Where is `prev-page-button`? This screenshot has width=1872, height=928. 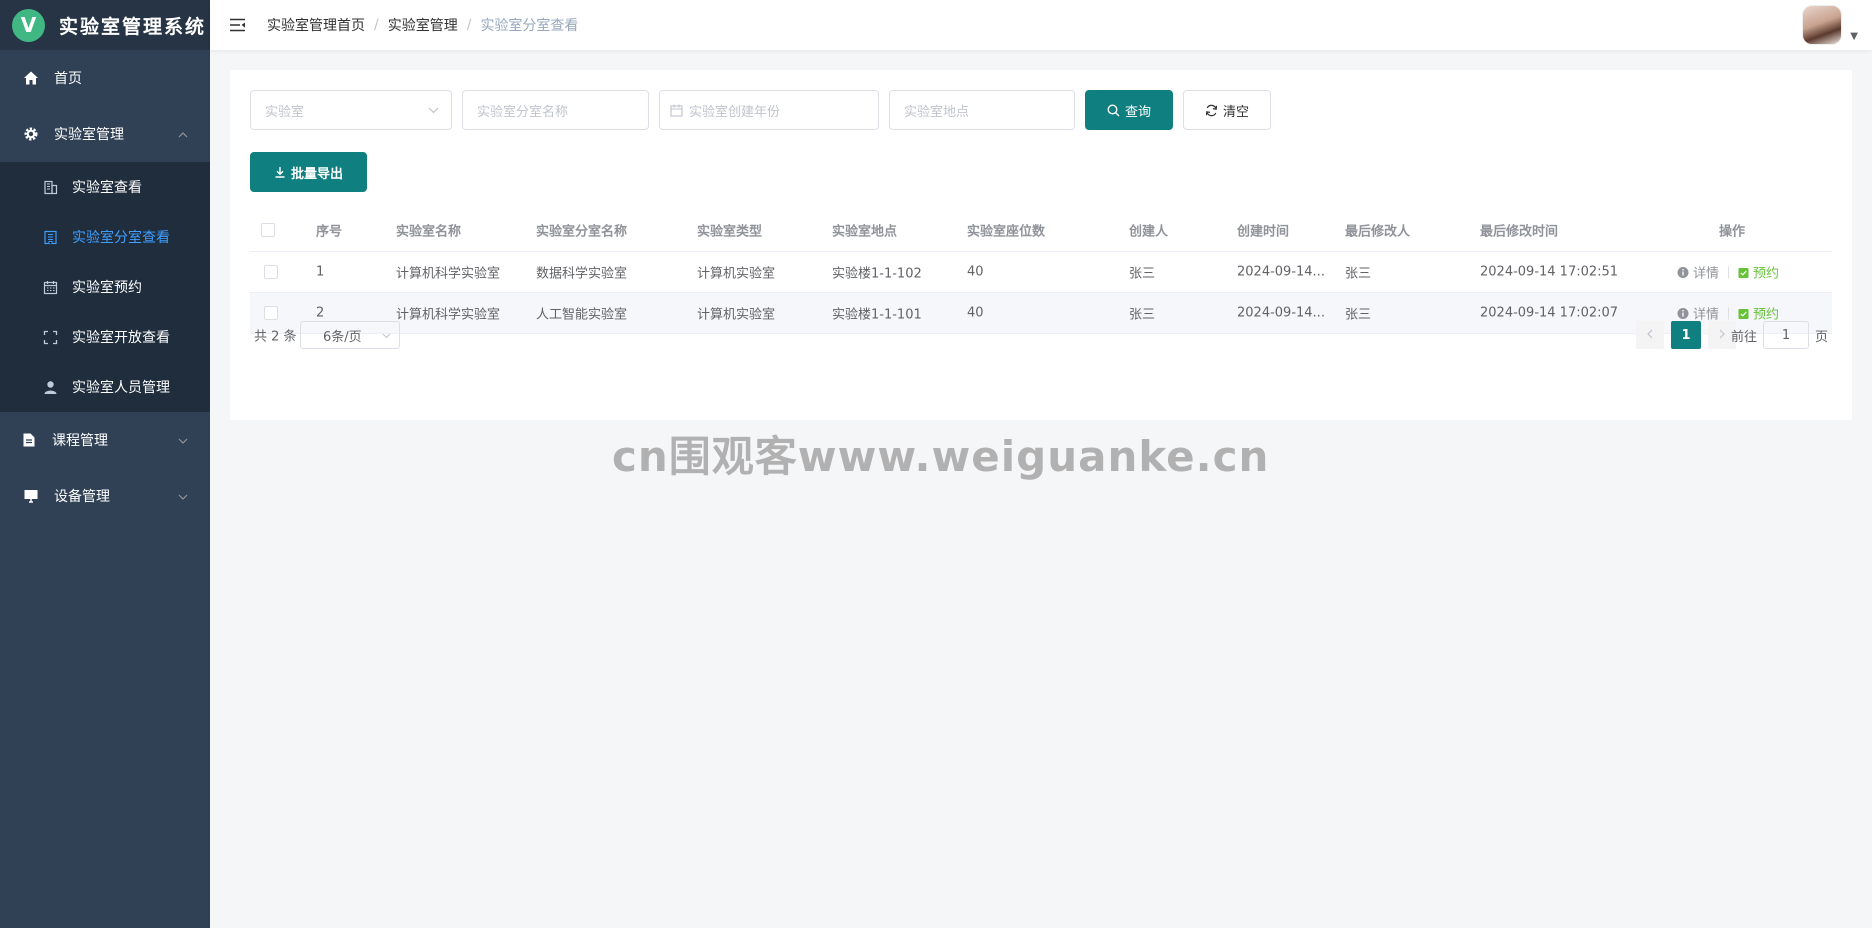 prev-page-button is located at coordinates (1650, 335).